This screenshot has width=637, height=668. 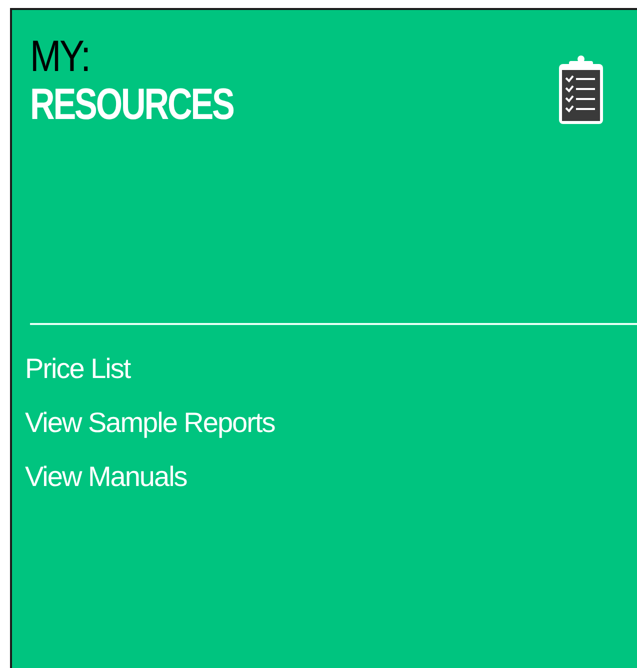 What do you see at coordinates (132, 105) in the screenshot?
I see `panel-title: RESOURCES` at bounding box center [132, 105].